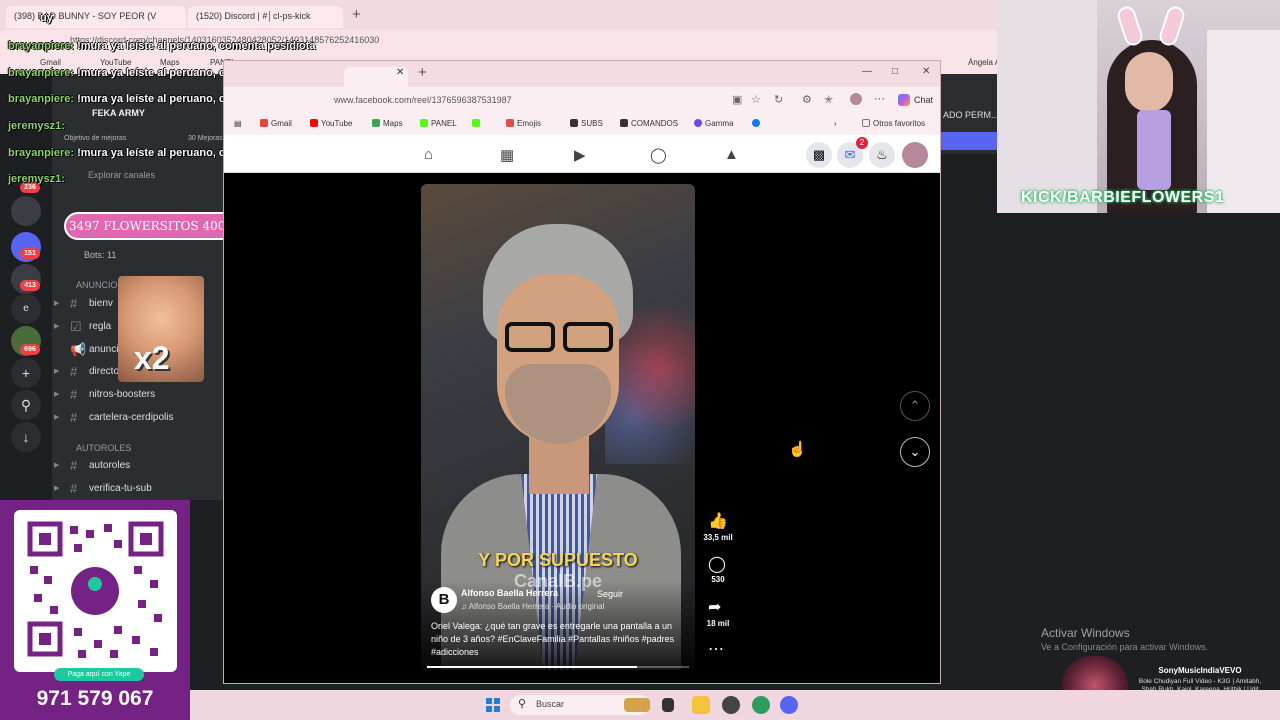 The image size is (1280, 720). I want to click on extensions-icon: ⚙, so click(807, 99).